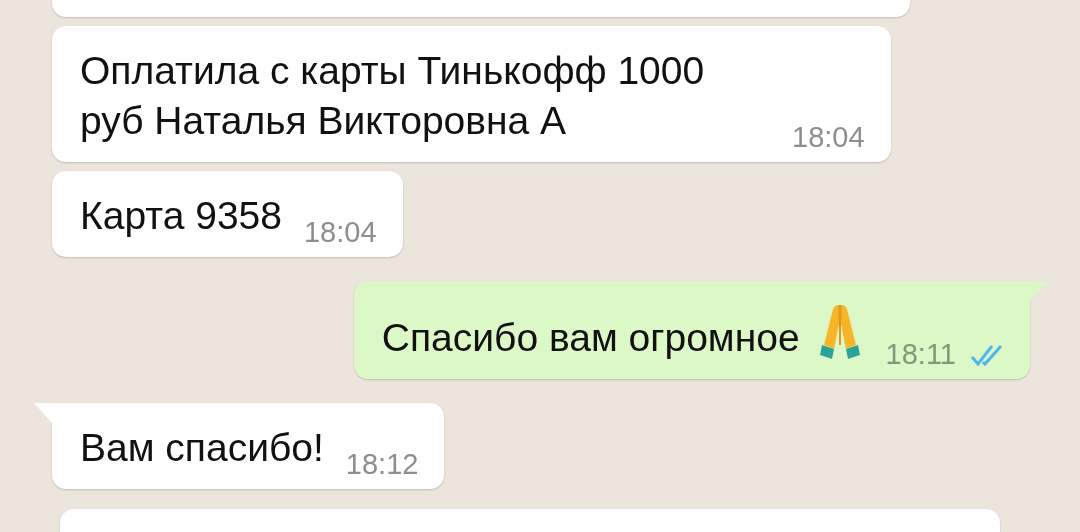 The width and height of the screenshot is (1080, 532). Describe the element at coordinates (920, 354) in the screenshot. I see `message-time: 18:11` at that location.